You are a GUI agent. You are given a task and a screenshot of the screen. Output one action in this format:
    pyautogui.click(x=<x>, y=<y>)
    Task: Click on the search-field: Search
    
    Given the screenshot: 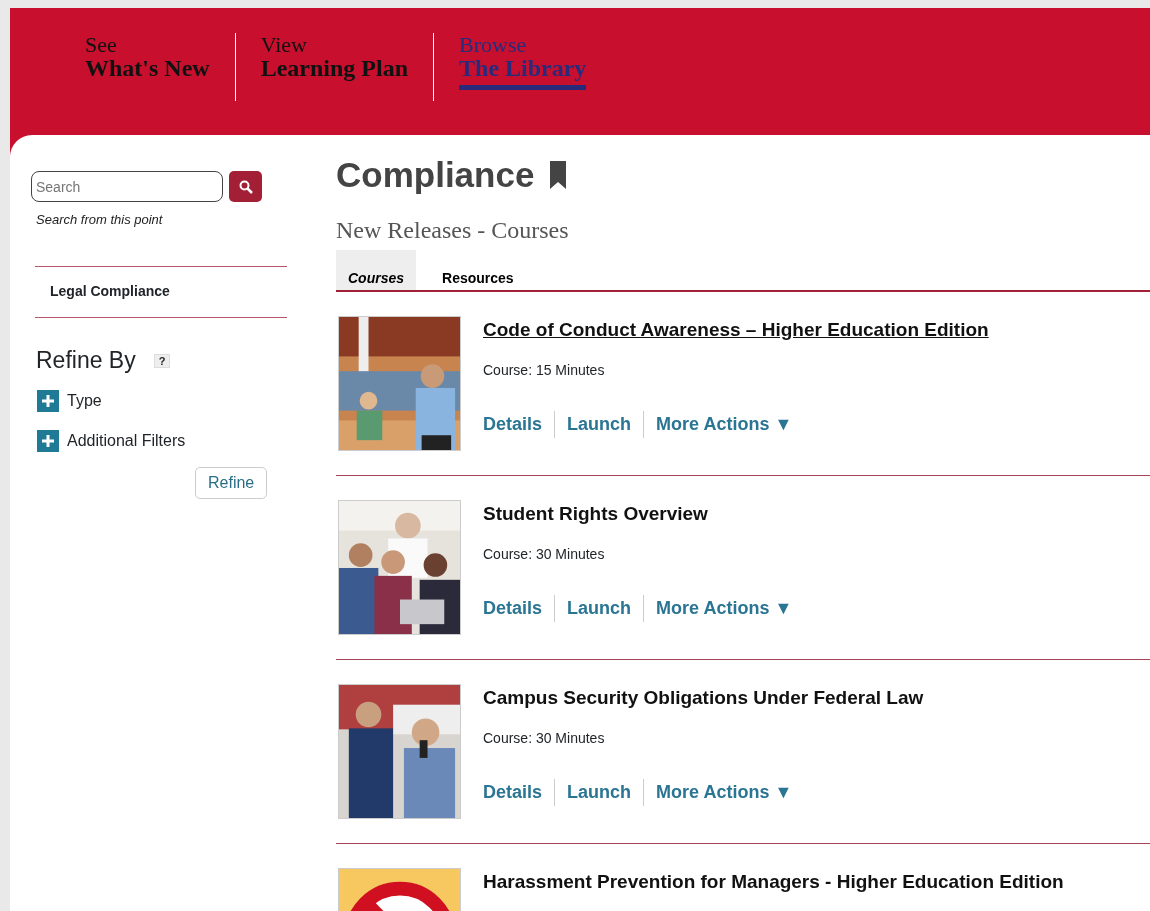 What is the action you would take?
    pyautogui.click(x=127, y=186)
    